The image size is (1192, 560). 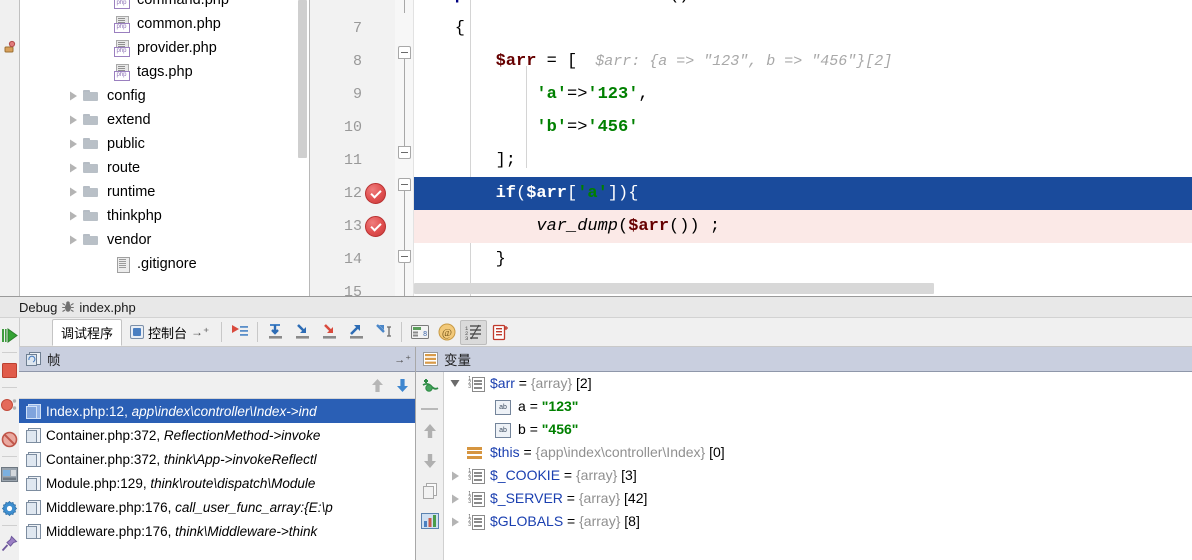 What do you see at coordinates (169, 332) in the screenshot?
I see `tab-console: 控制台 →⁺` at bounding box center [169, 332].